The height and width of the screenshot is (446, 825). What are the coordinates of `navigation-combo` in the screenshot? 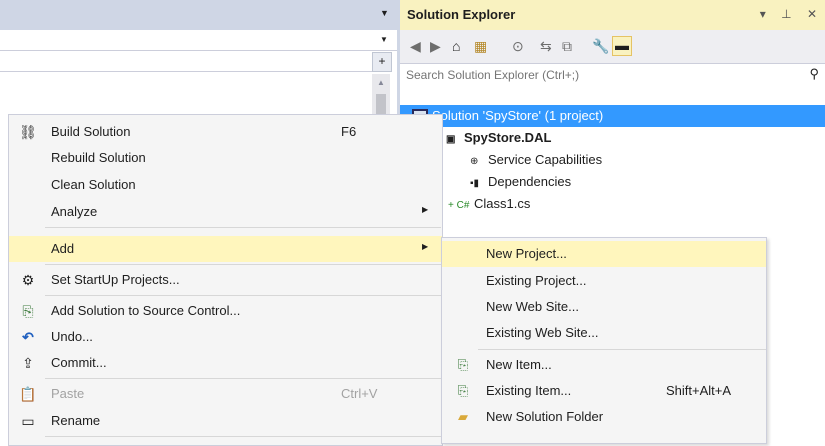 It's located at (198, 40).